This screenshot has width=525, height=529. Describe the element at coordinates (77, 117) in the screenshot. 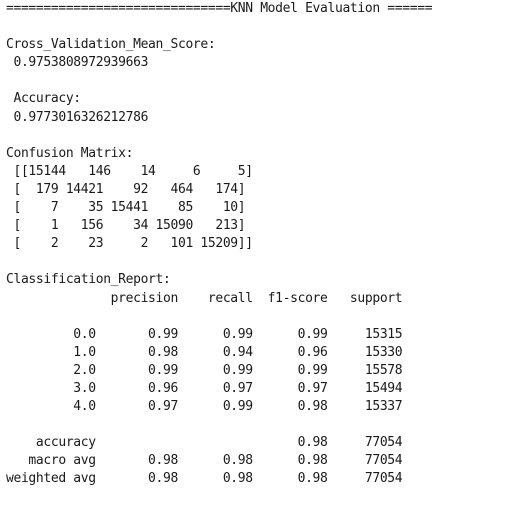

I see `accuracy-value: 0.9773016326212786` at that location.